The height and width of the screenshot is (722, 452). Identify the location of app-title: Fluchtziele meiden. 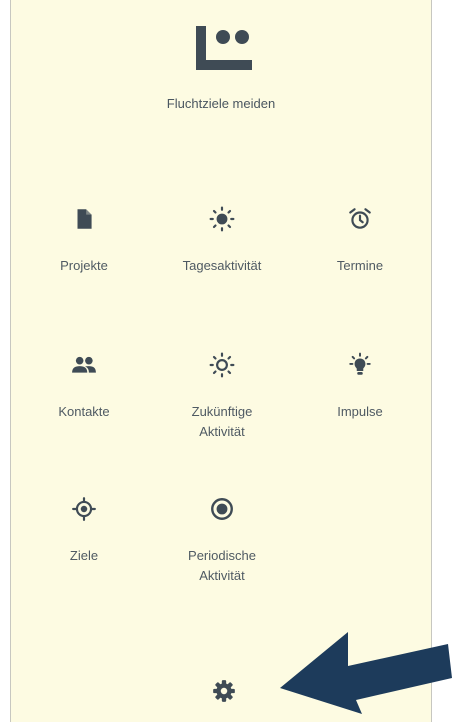
(221, 103).